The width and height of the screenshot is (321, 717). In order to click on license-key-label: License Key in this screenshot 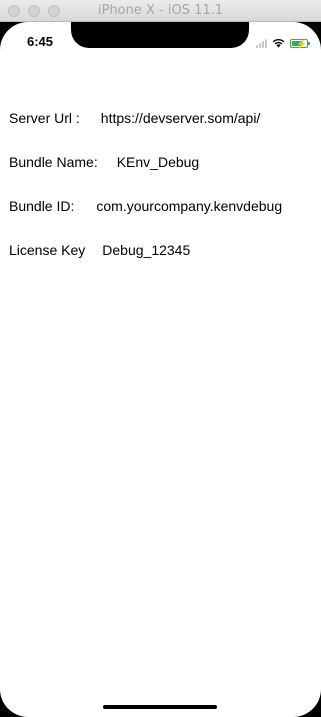, I will do `click(47, 250)`.